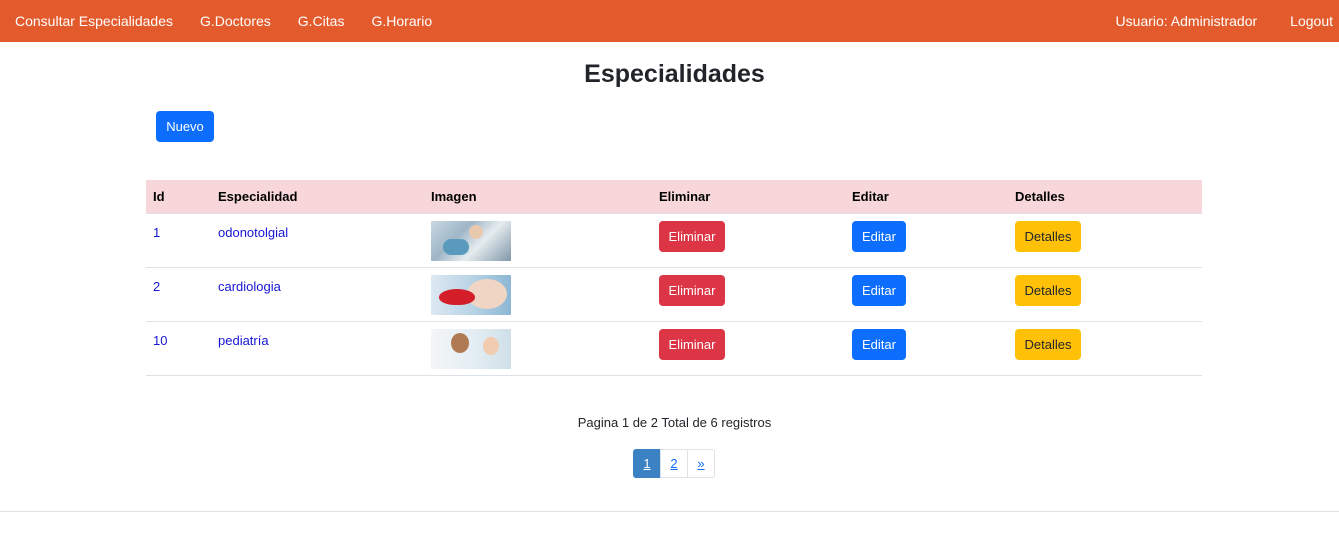 Image resolution: width=1339 pixels, height=536 pixels. What do you see at coordinates (178, 348) in the screenshot?
I see `row-id: 10` at bounding box center [178, 348].